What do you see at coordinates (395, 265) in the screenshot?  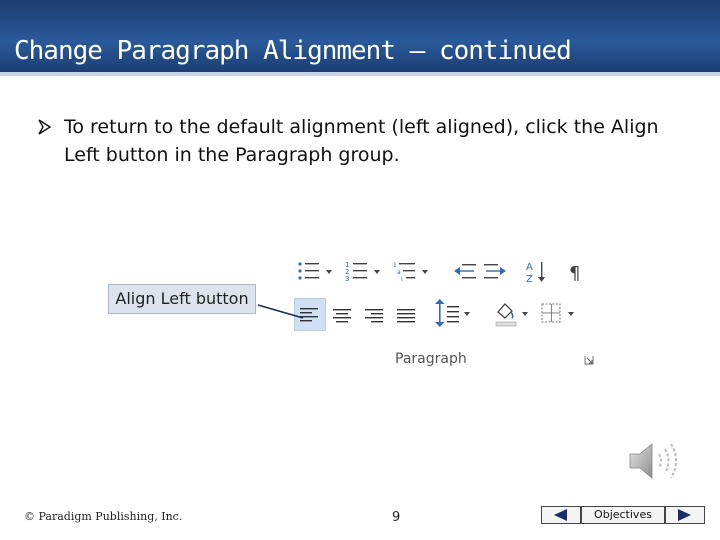 I see `svg-text: 1` at bounding box center [395, 265].